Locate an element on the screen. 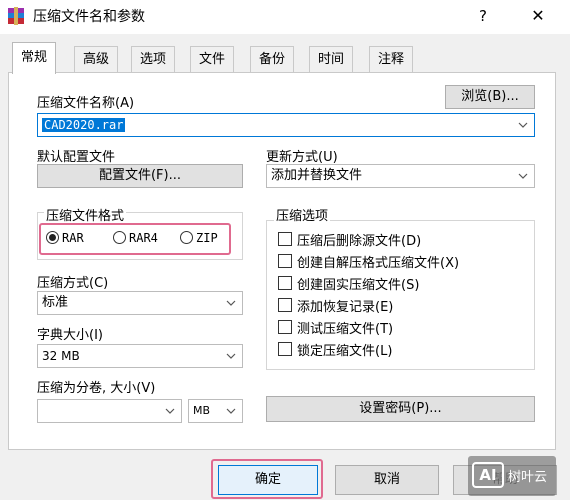 Image resolution: width=570 pixels, height=500 pixels. update-mode-select: 添加并替换文件 is located at coordinates (400, 176).